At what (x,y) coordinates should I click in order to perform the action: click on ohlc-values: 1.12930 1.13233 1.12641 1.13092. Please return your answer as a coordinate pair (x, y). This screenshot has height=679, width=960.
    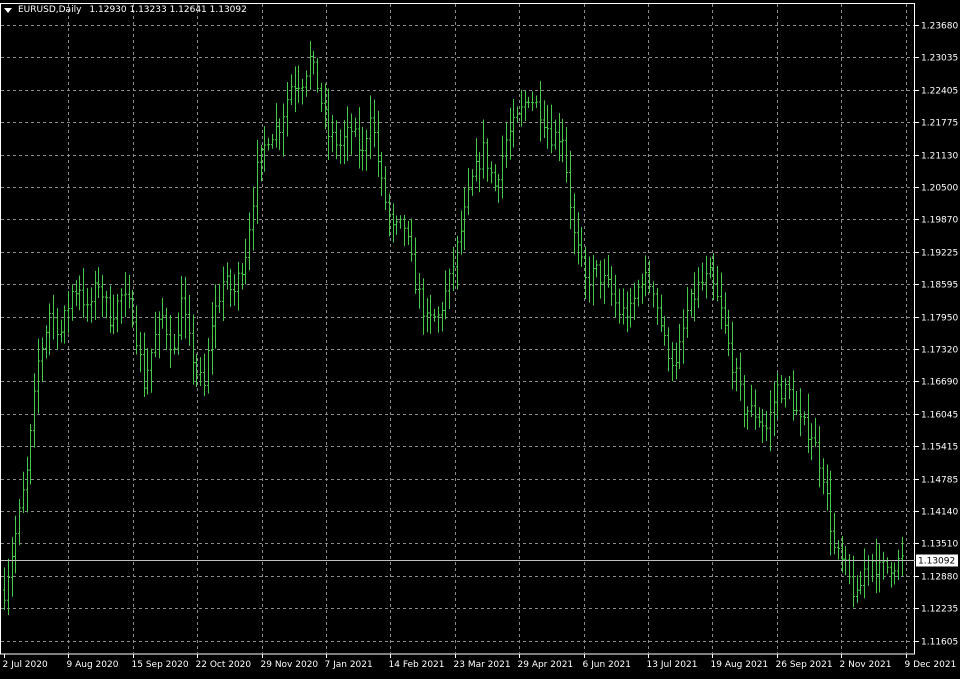
    Looking at the image, I should click on (168, 10).